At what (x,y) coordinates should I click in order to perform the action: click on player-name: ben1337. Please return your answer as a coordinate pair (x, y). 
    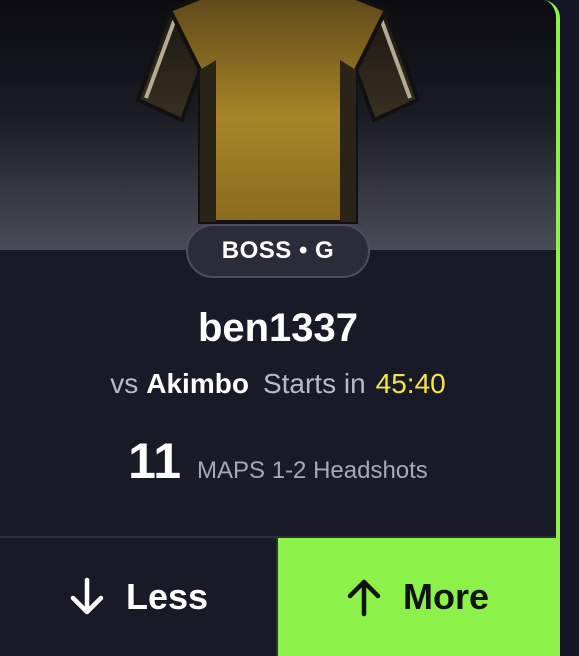
    Looking at the image, I should click on (278, 328).